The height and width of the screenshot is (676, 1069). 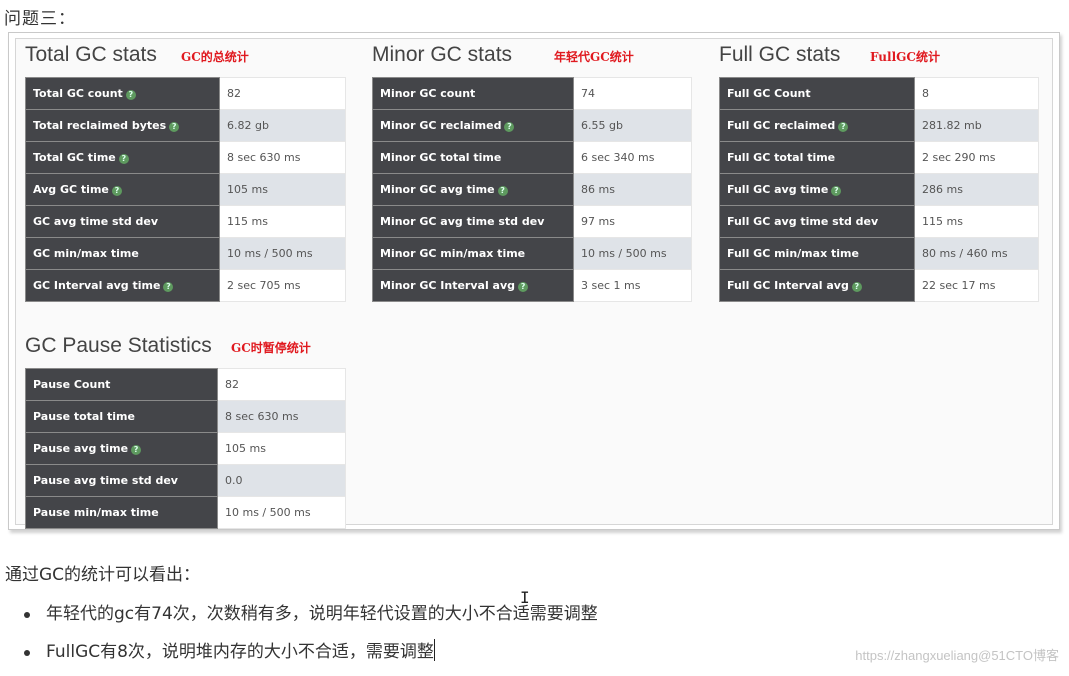 I want to click on table-row: Minor GC total time 6 sec 340 ms, so click(x=532, y=157).